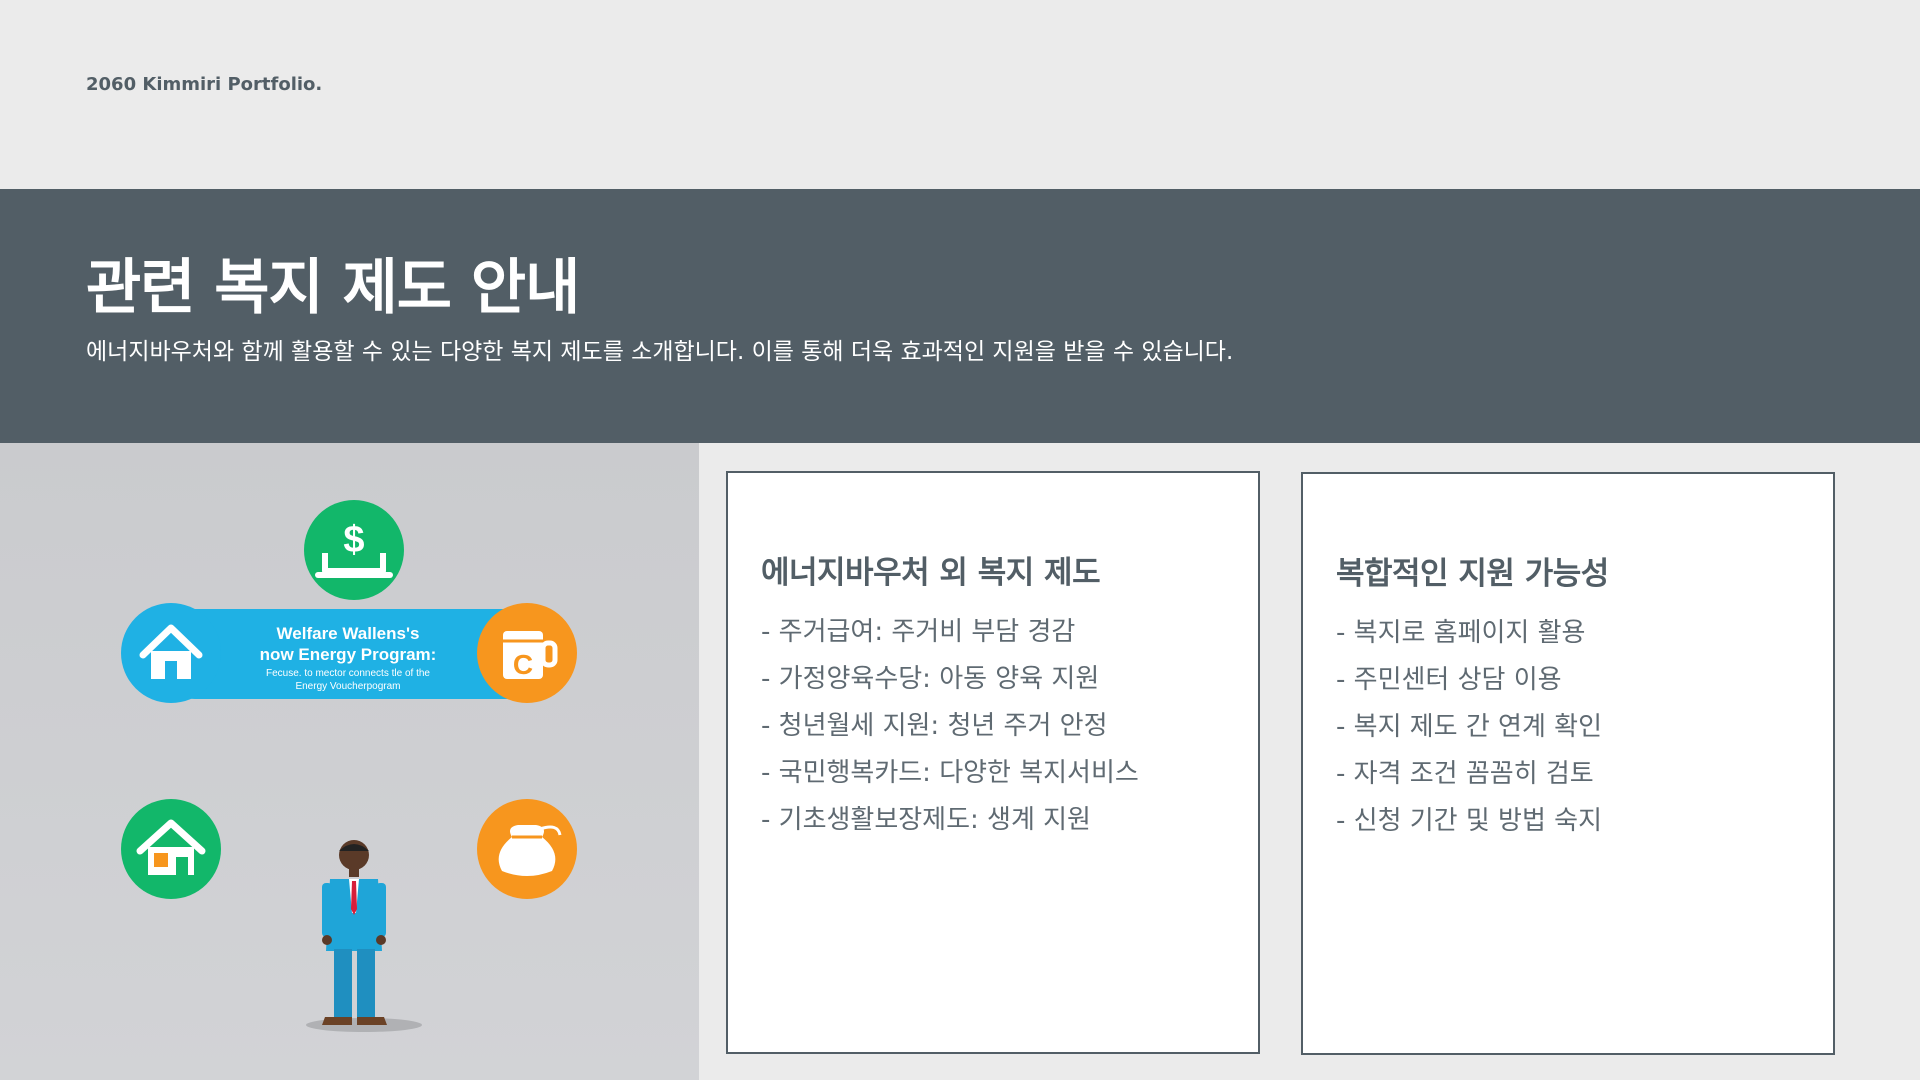 The width and height of the screenshot is (1920, 1080). What do you see at coordinates (1449, 680) in the screenshot?
I see `list-item: - 주민센터 상담 이용` at bounding box center [1449, 680].